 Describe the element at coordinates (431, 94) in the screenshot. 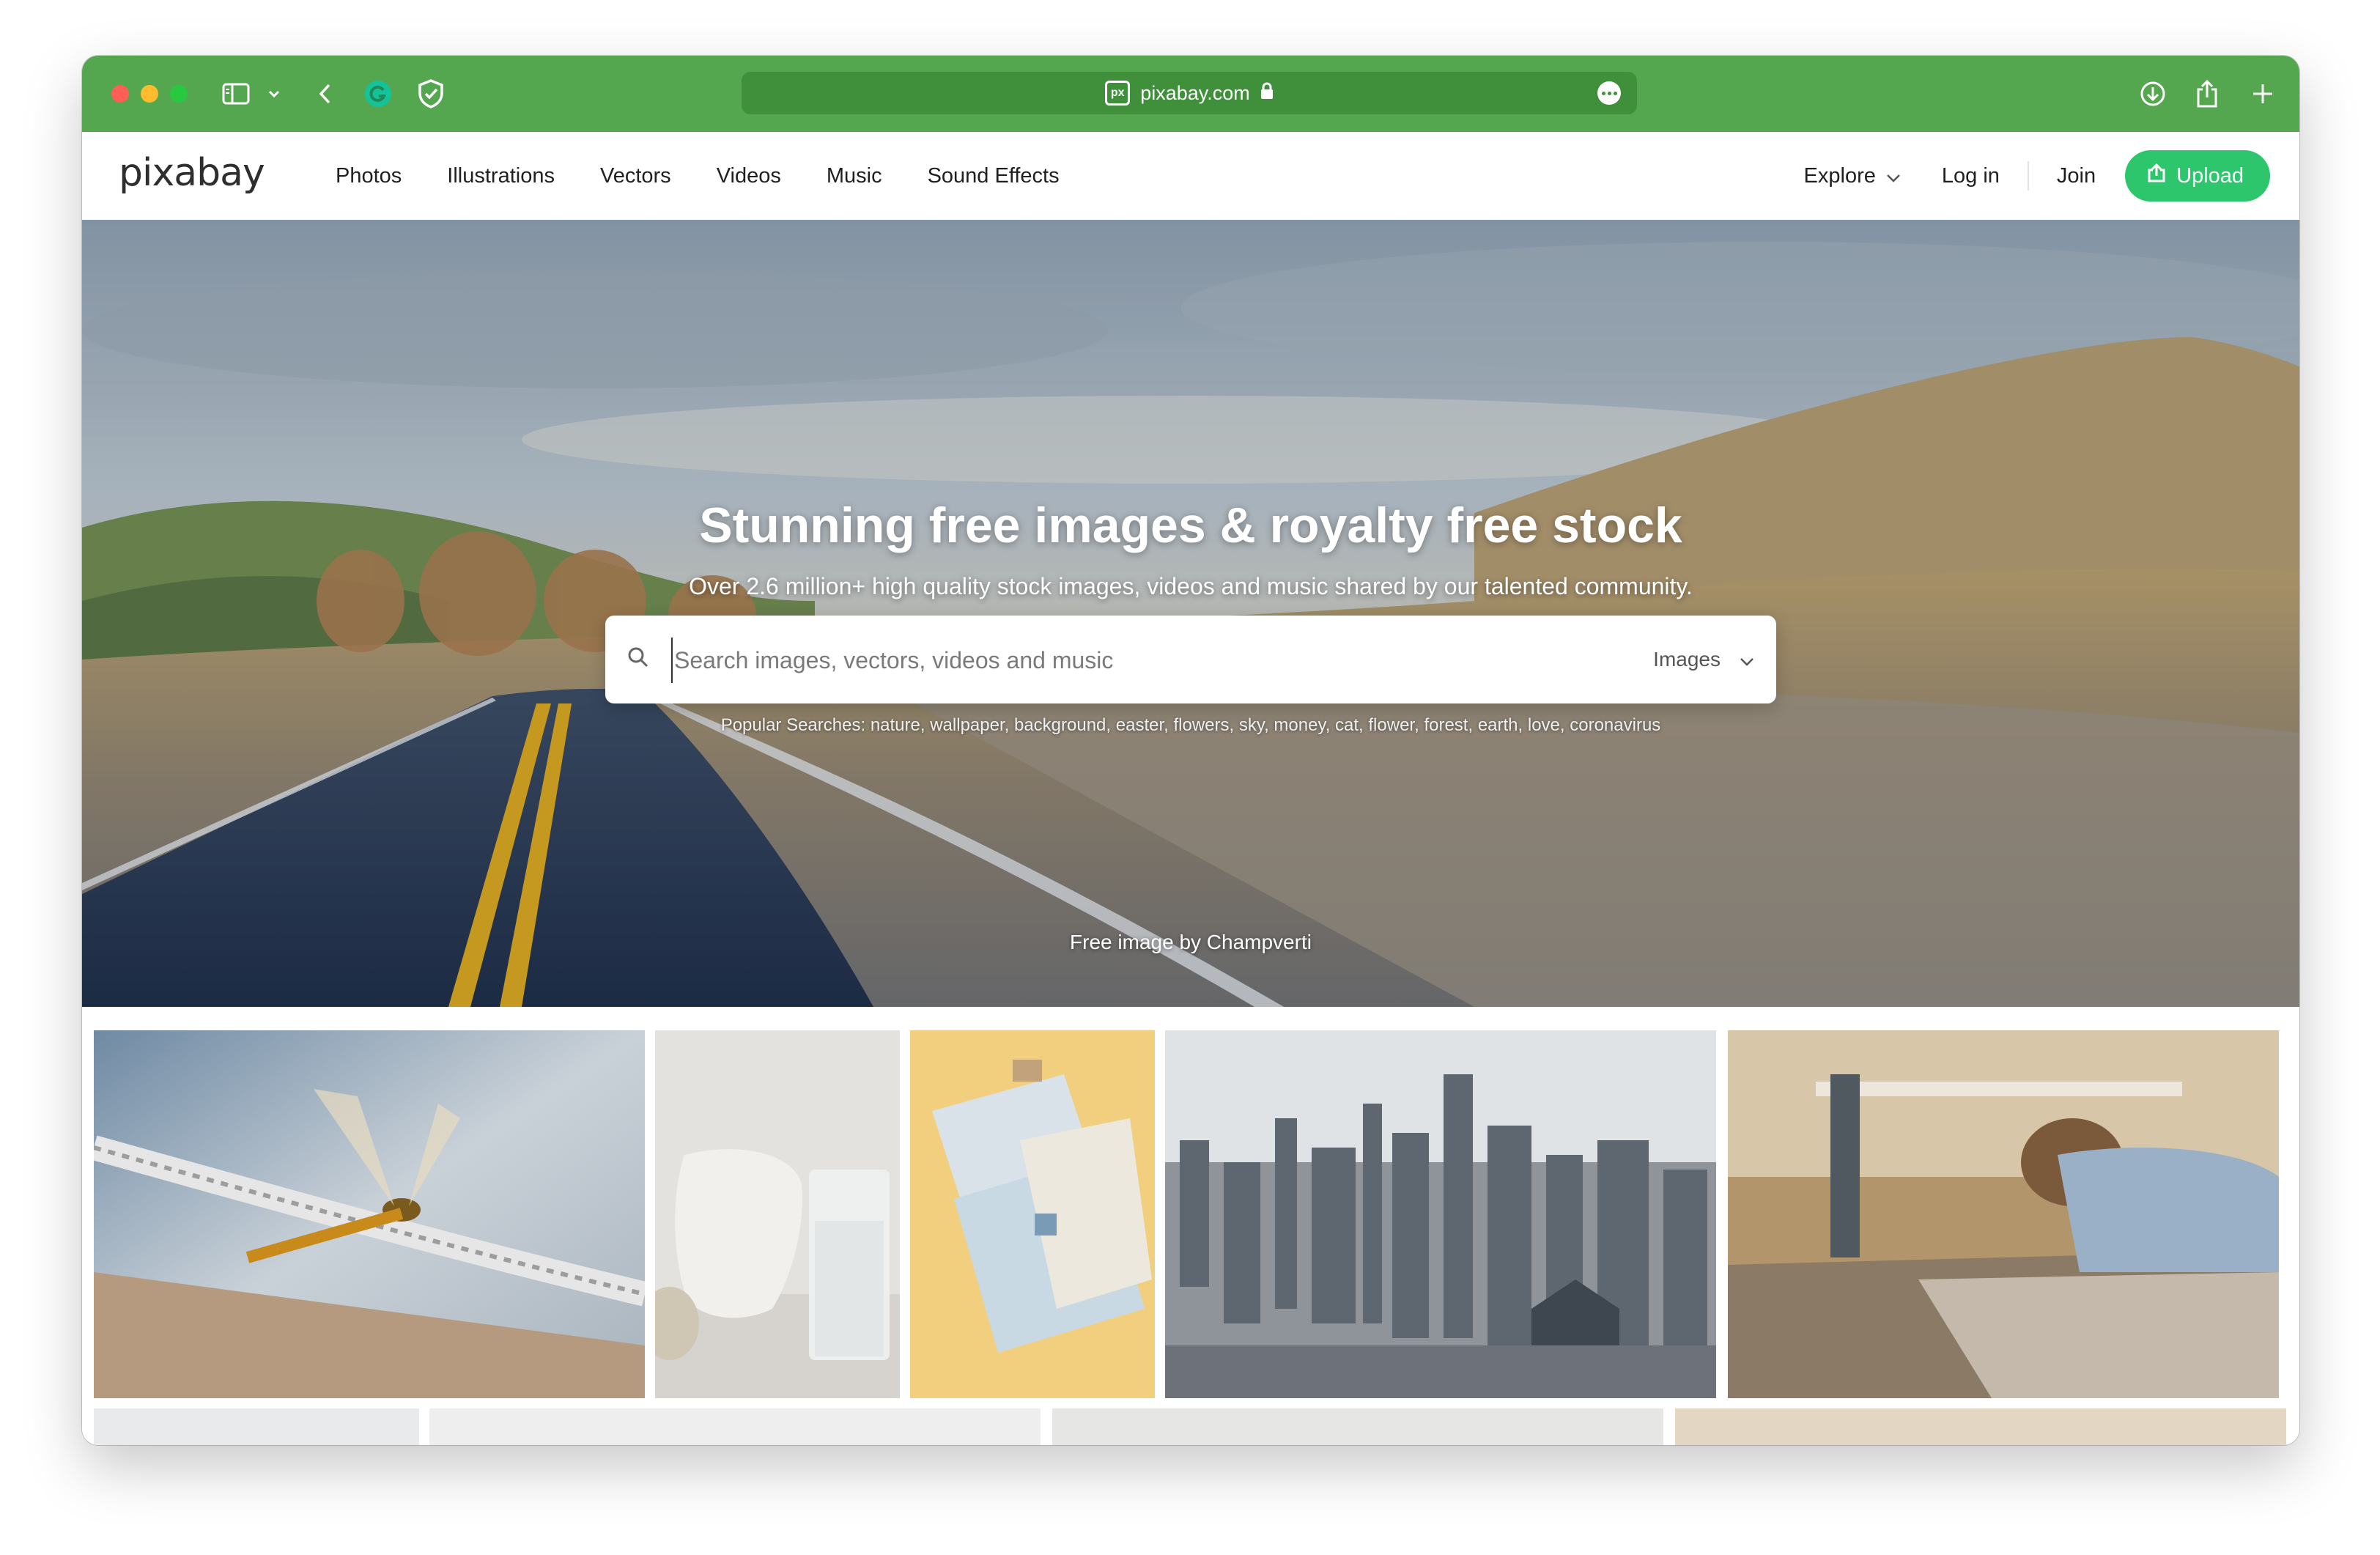

I see `shield-icon` at that location.